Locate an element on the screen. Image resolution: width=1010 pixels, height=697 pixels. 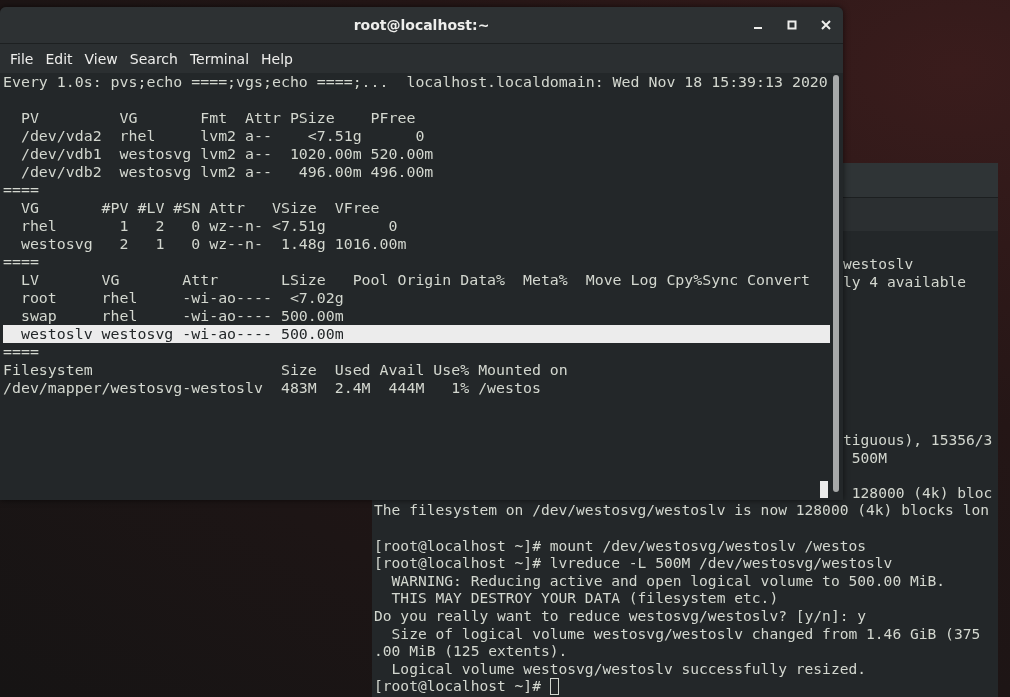
terminal-line: PV VG Fmt Attr PSize PFree is located at coordinates (218, 118).